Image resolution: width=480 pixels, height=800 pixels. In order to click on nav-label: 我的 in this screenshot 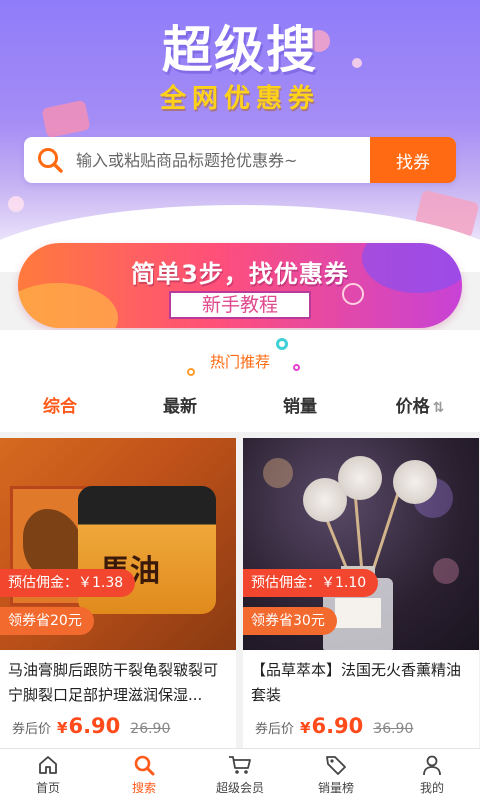, I will do `click(431, 788)`.